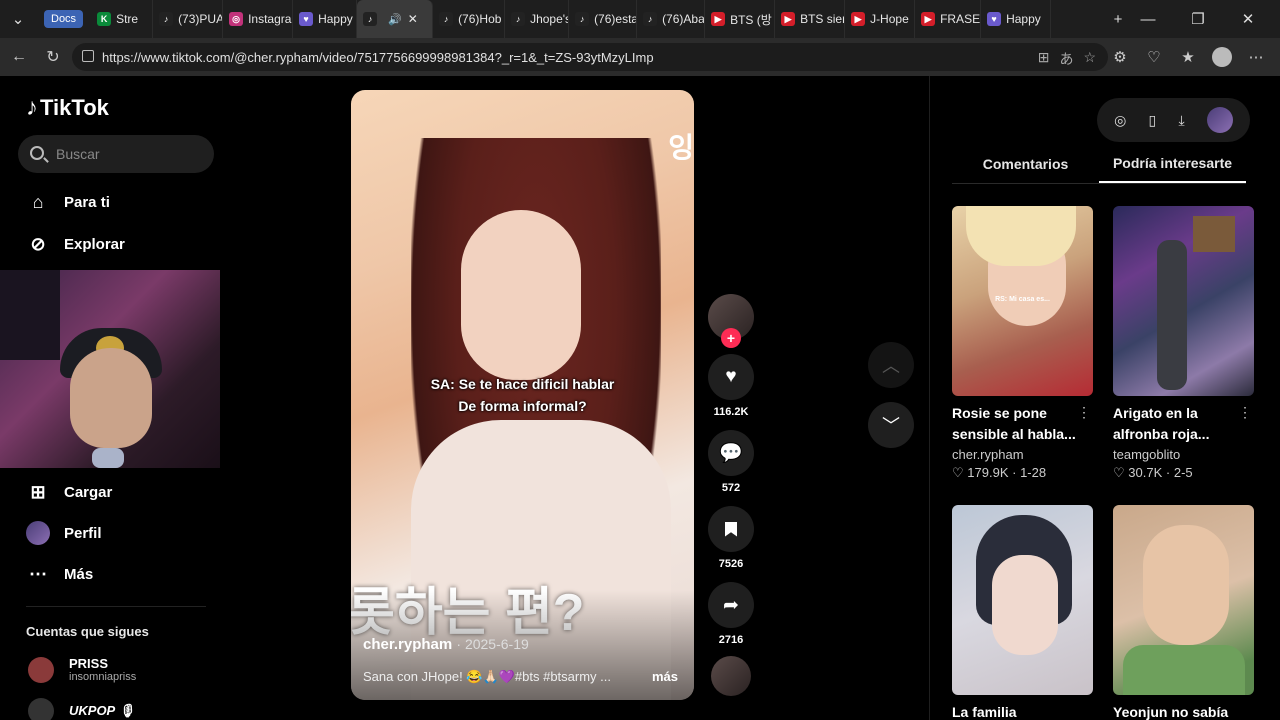 The height and width of the screenshot is (720, 1280). What do you see at coordinates (1181, 120) in the screenshot?
I see `download-icon: ⤓` at bounding box center [1181, 120].